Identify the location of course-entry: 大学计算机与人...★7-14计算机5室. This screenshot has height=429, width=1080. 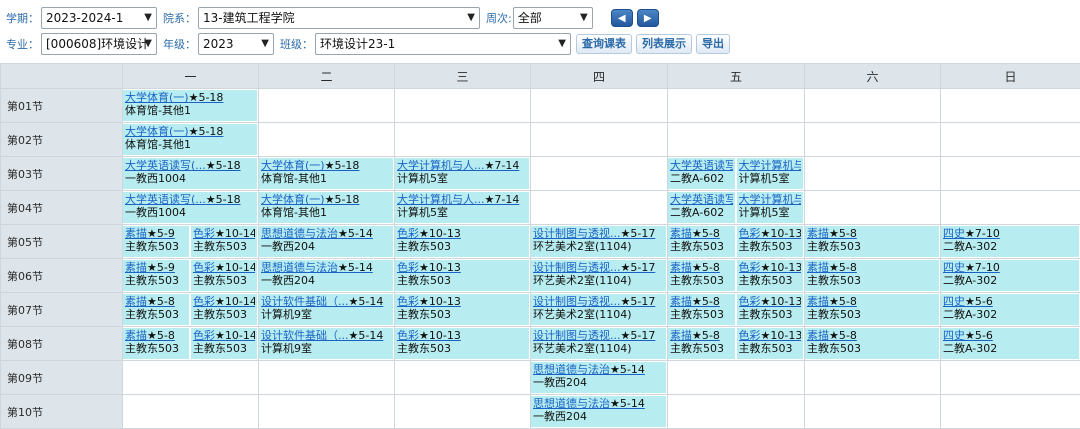
(462, 207).